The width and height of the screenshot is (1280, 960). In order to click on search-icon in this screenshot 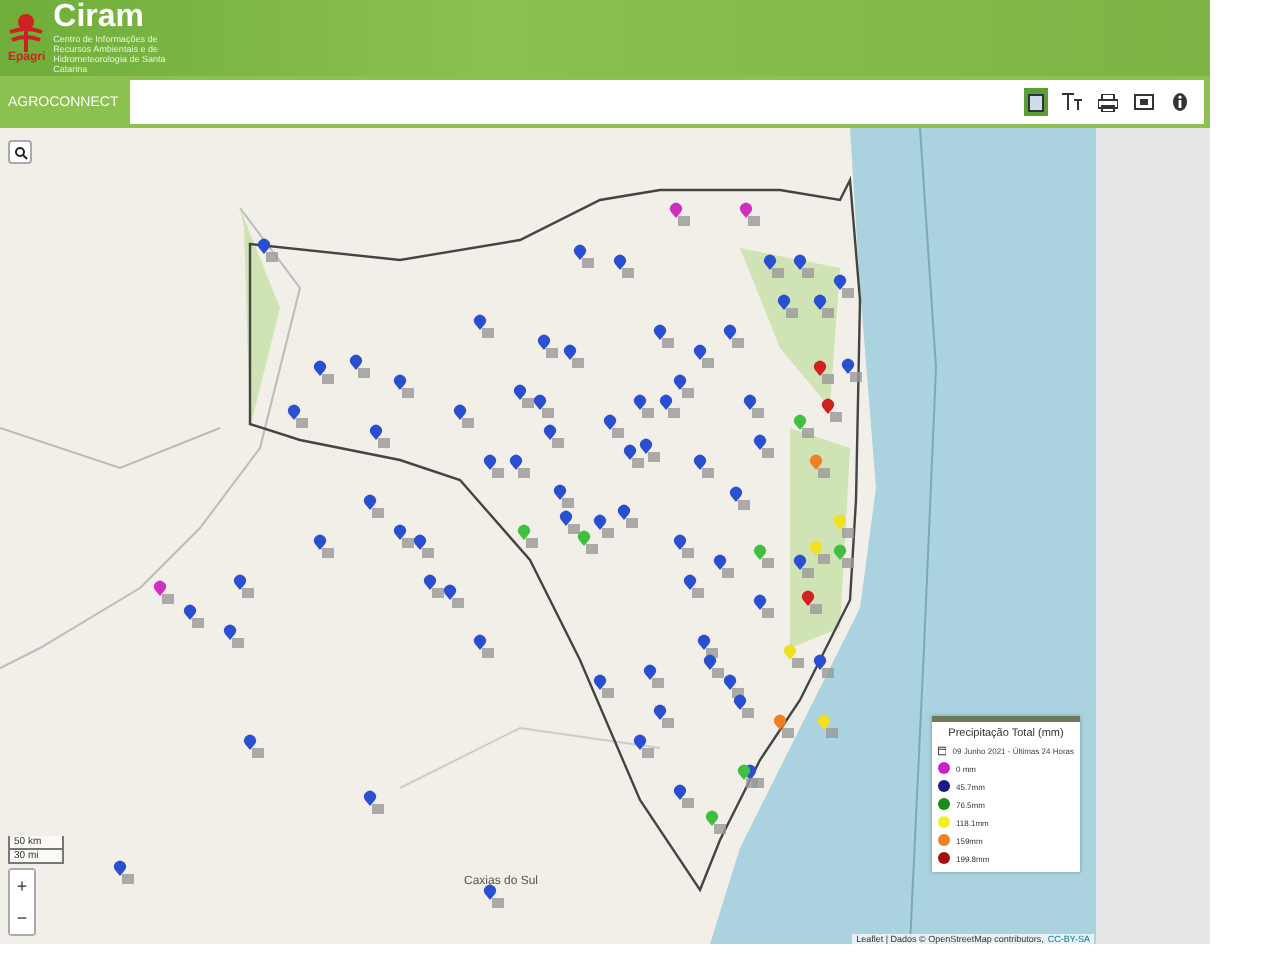, I will do `click(20, 152)`.